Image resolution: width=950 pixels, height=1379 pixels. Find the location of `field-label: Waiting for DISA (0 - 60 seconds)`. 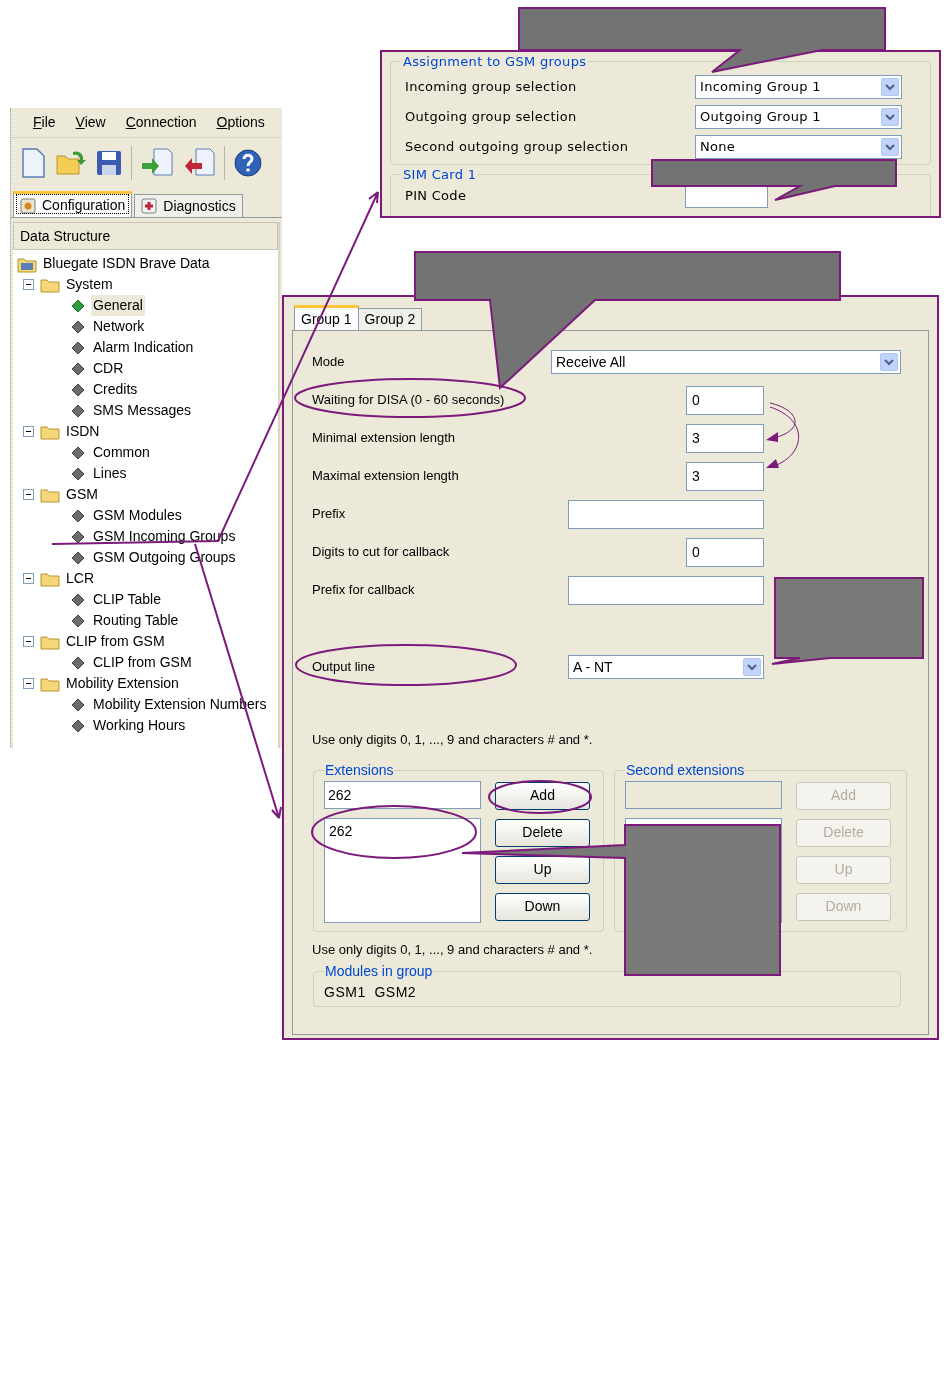

field-label: Waiting for DISA (0 - 60 seconds) is located at coordinates (408, 400).